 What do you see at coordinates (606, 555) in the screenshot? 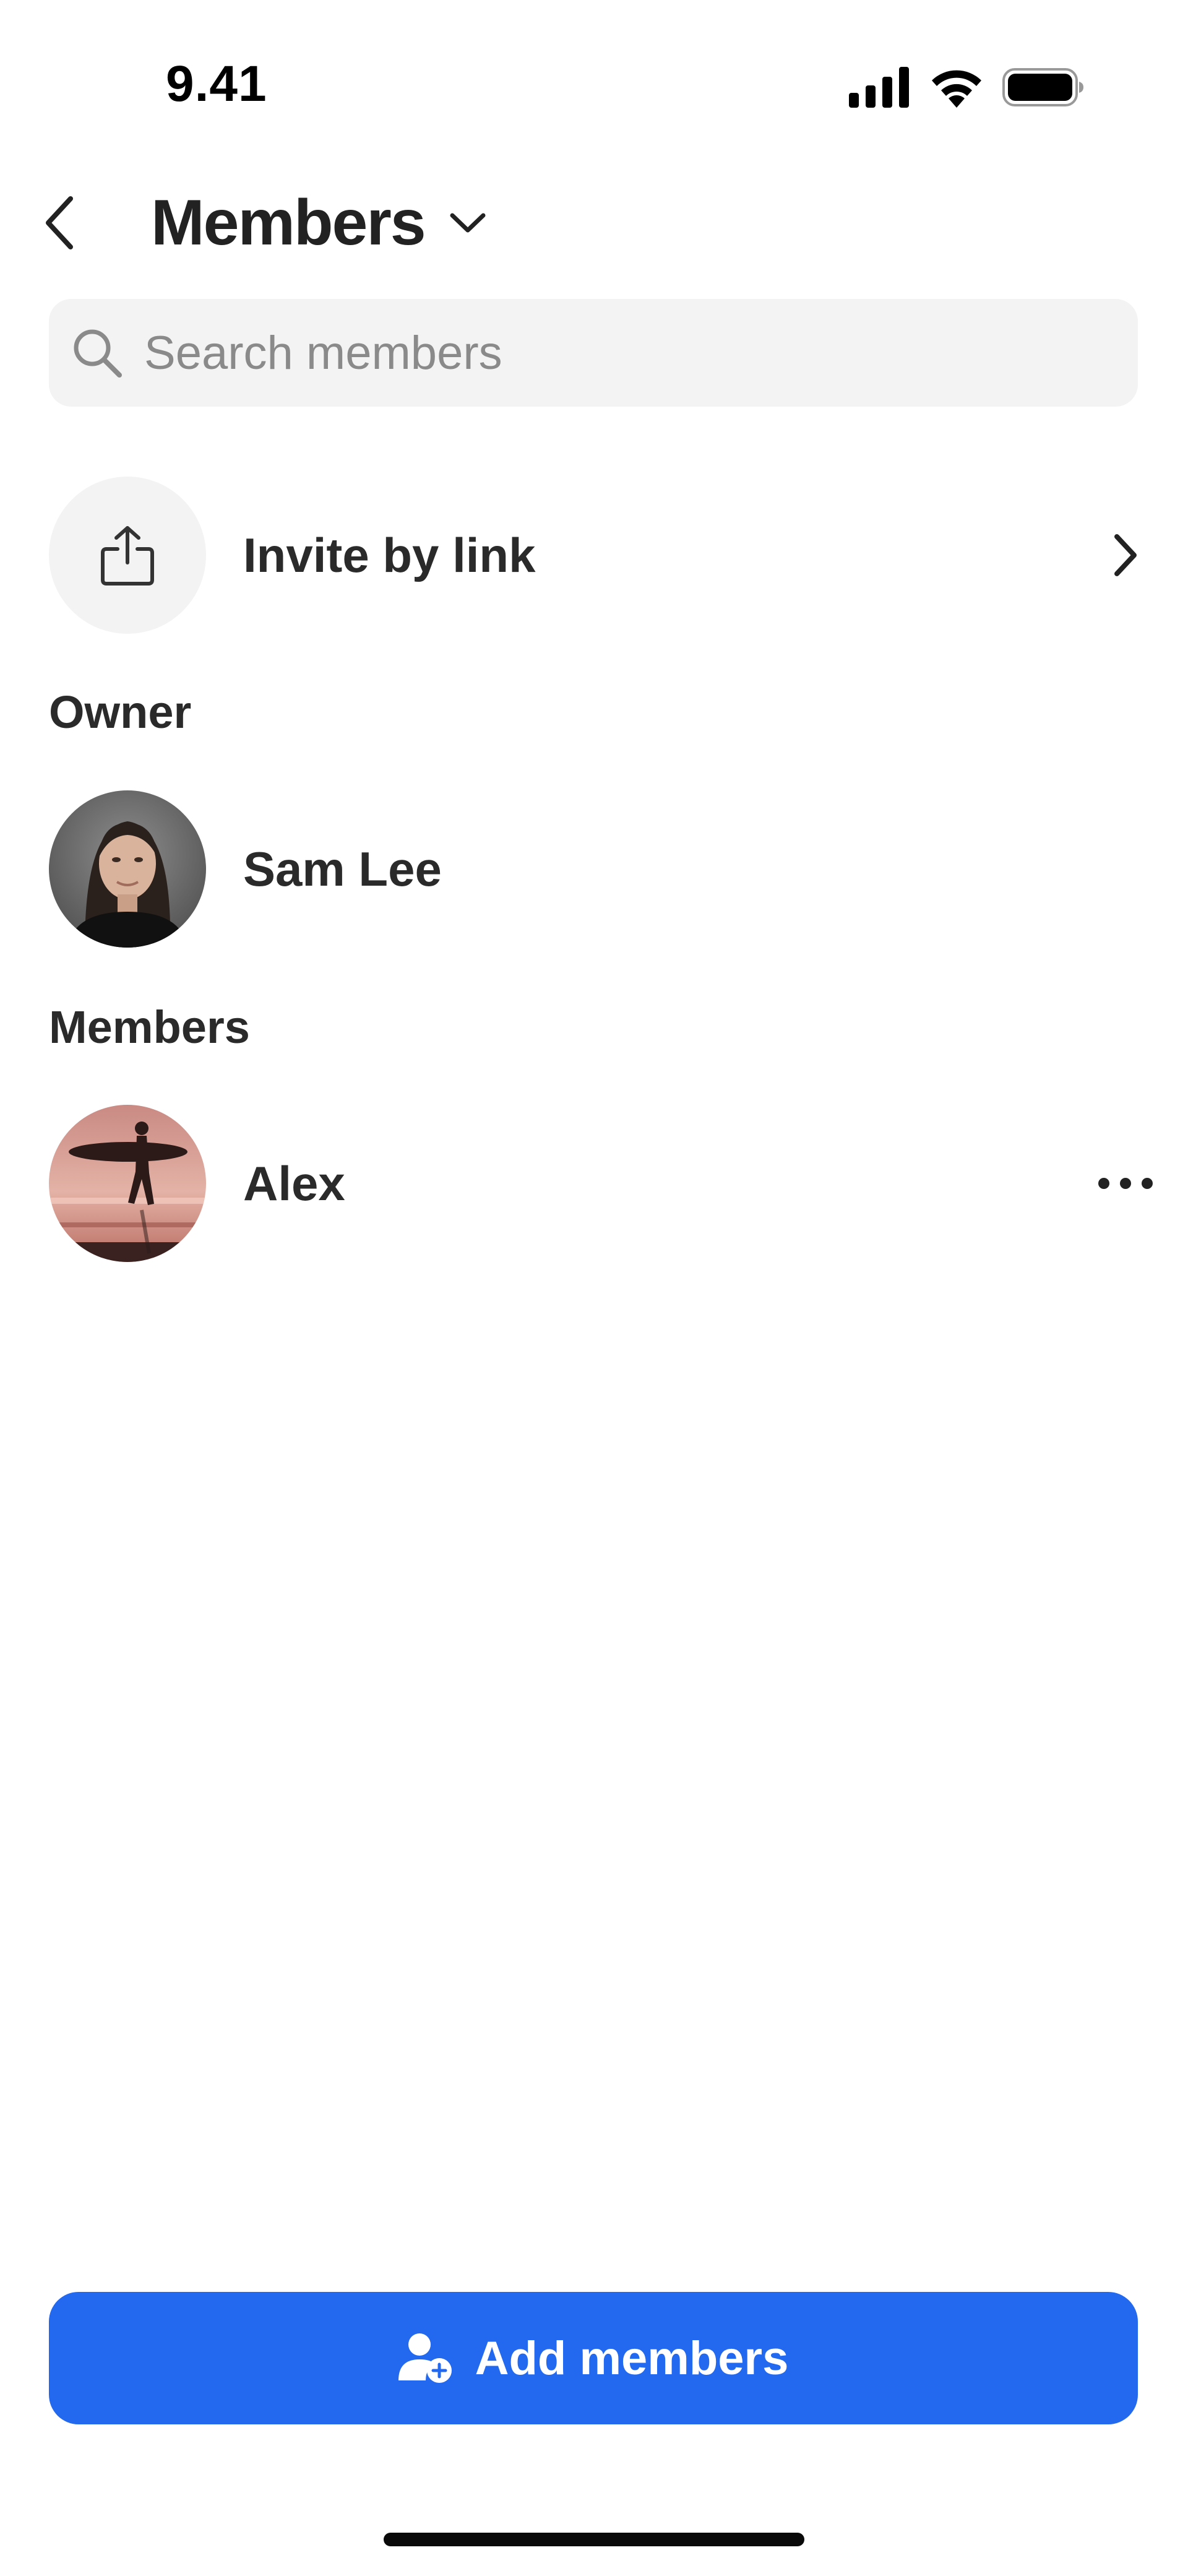
I see `invite-by-link-row: Invite by link` at bounding box center [606, 555].